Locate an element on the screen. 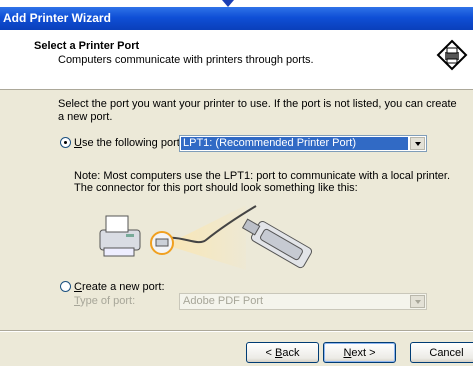 This screenshot has height=366, width=473. use-port-radio is located at coordinates (65, 142).